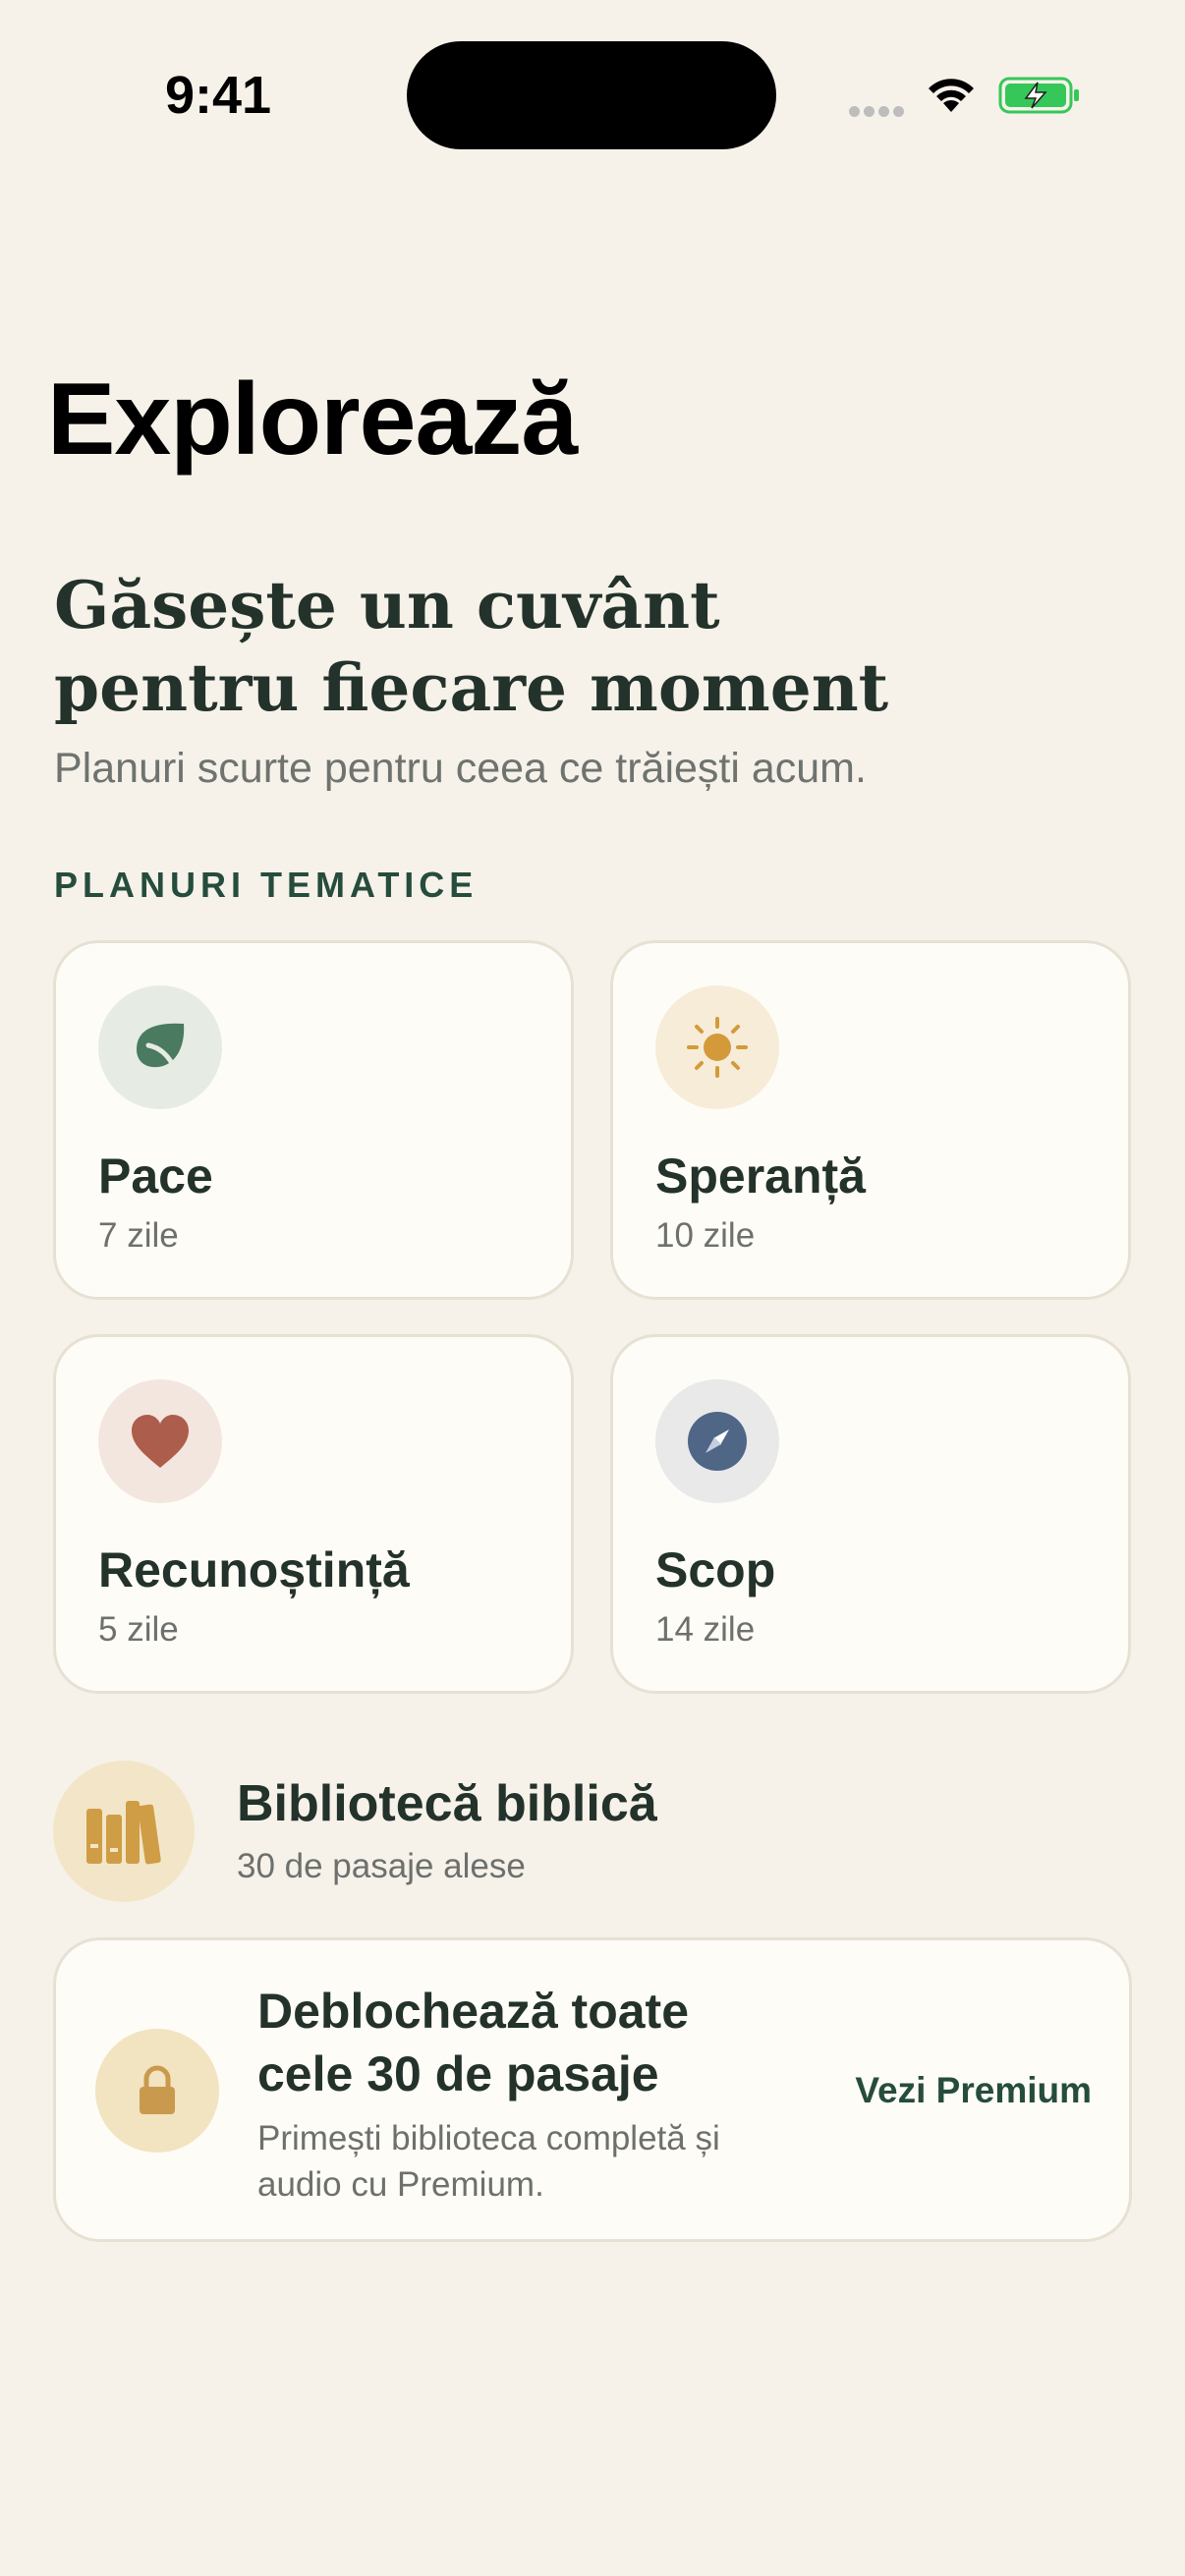 The width and height of the screenshot is (1185, 2576). What do you see at coordinates (219, 95) in the screenshot?
I see `status-time: 9:41` at bounding box center [219, 95].